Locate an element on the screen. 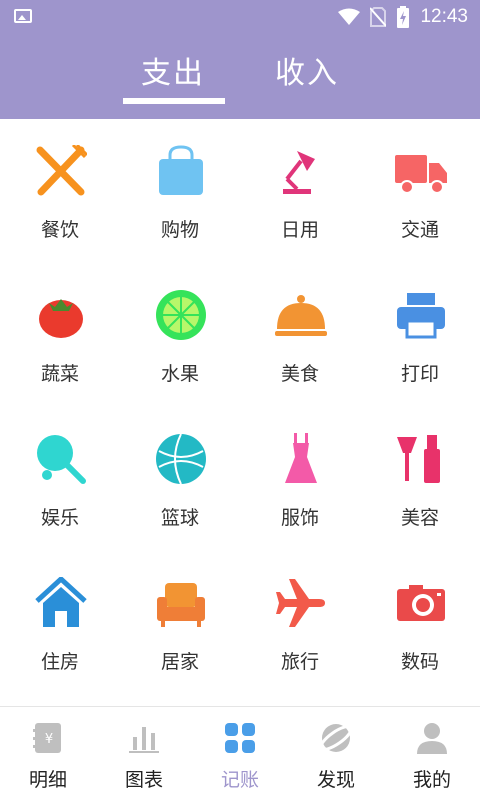 The height and width of the screenshot is (801, 480). nav-label: 图表 is located at coordinates (143, 780).